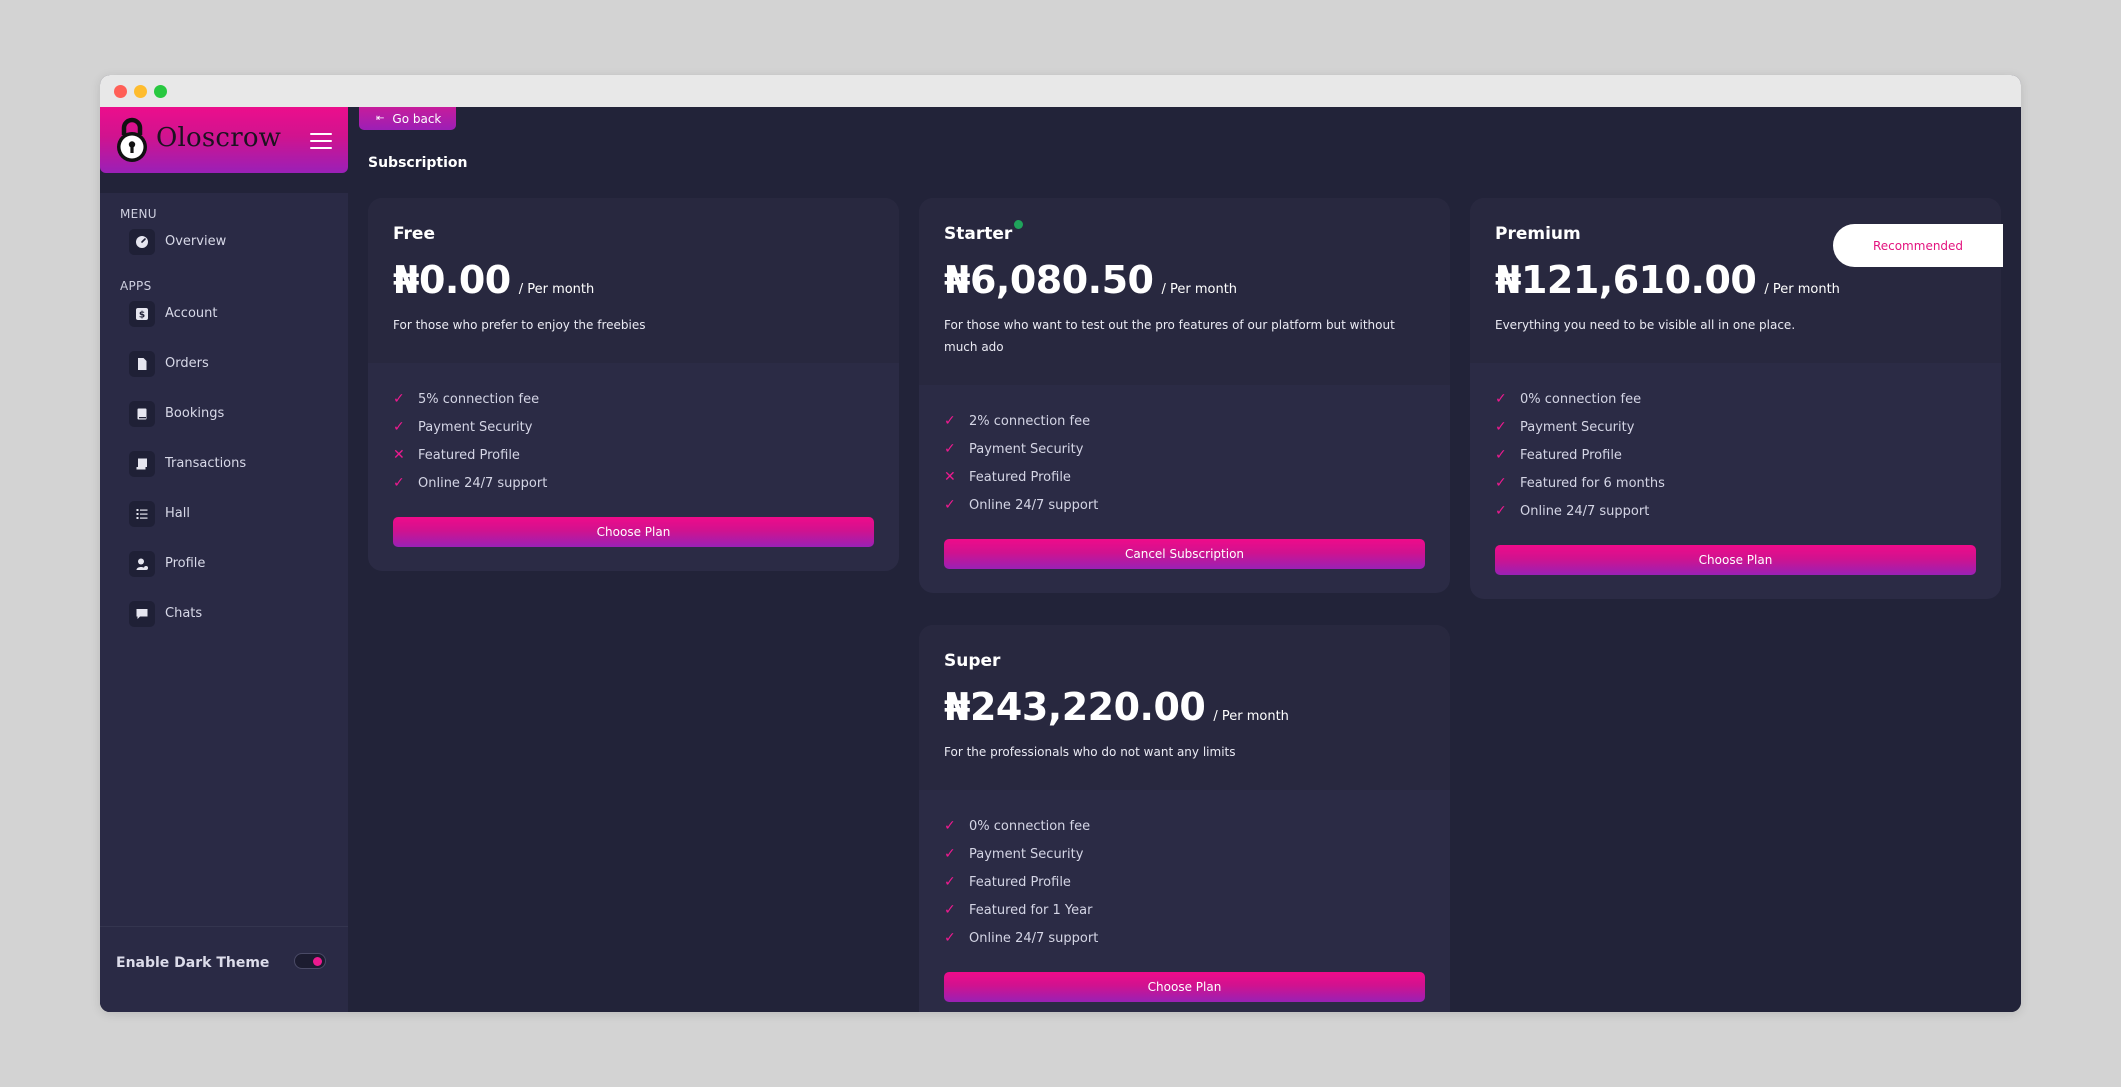  Describe the element at coordinates (1184, 554) in the screenshot. I see `cancel-subscription-button: Cancel Subscription` at that location.